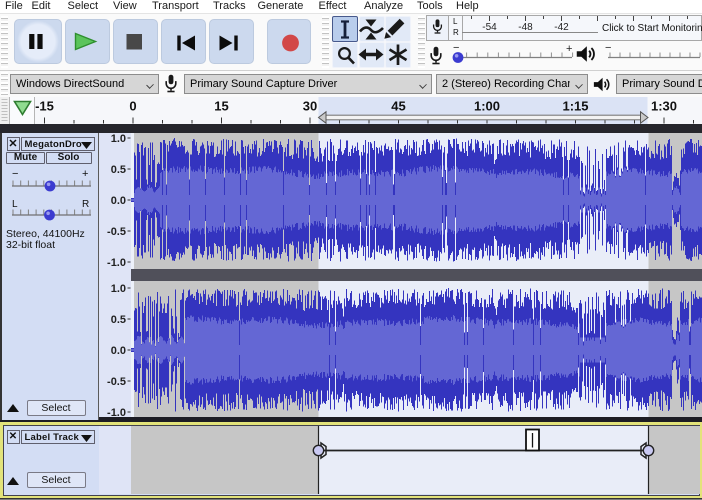  Describe the element at coordinates (575, 106) in the screenshot. I see `svg-text: 1:15` at that location.